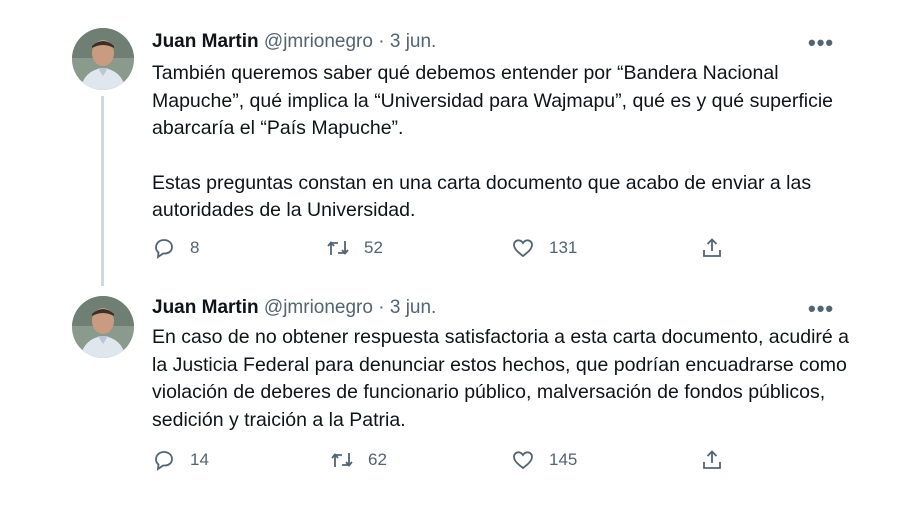 The width and height of the screenshot is (900, 505). Describe the element at coordinates (180, 460) in the screenshot. I see `reply-button: 14` at that location.